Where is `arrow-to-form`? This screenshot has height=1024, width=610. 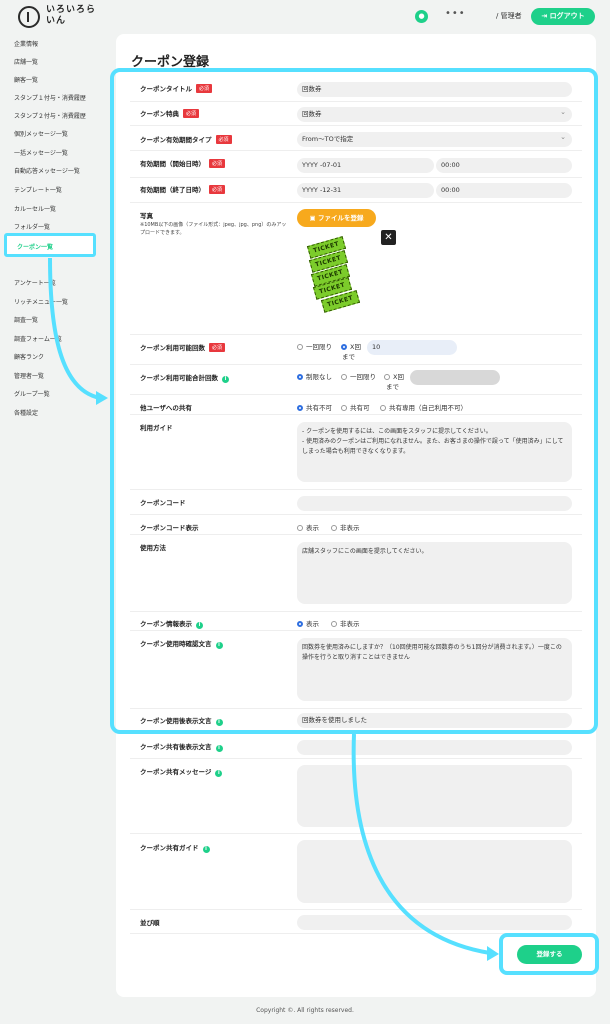
arrow-to-form is located at coordinates (74, 328).